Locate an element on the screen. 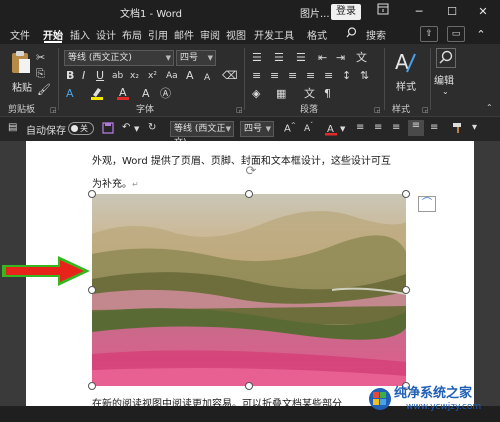  superscript-icon: x² is located at coordinates (152, 76).